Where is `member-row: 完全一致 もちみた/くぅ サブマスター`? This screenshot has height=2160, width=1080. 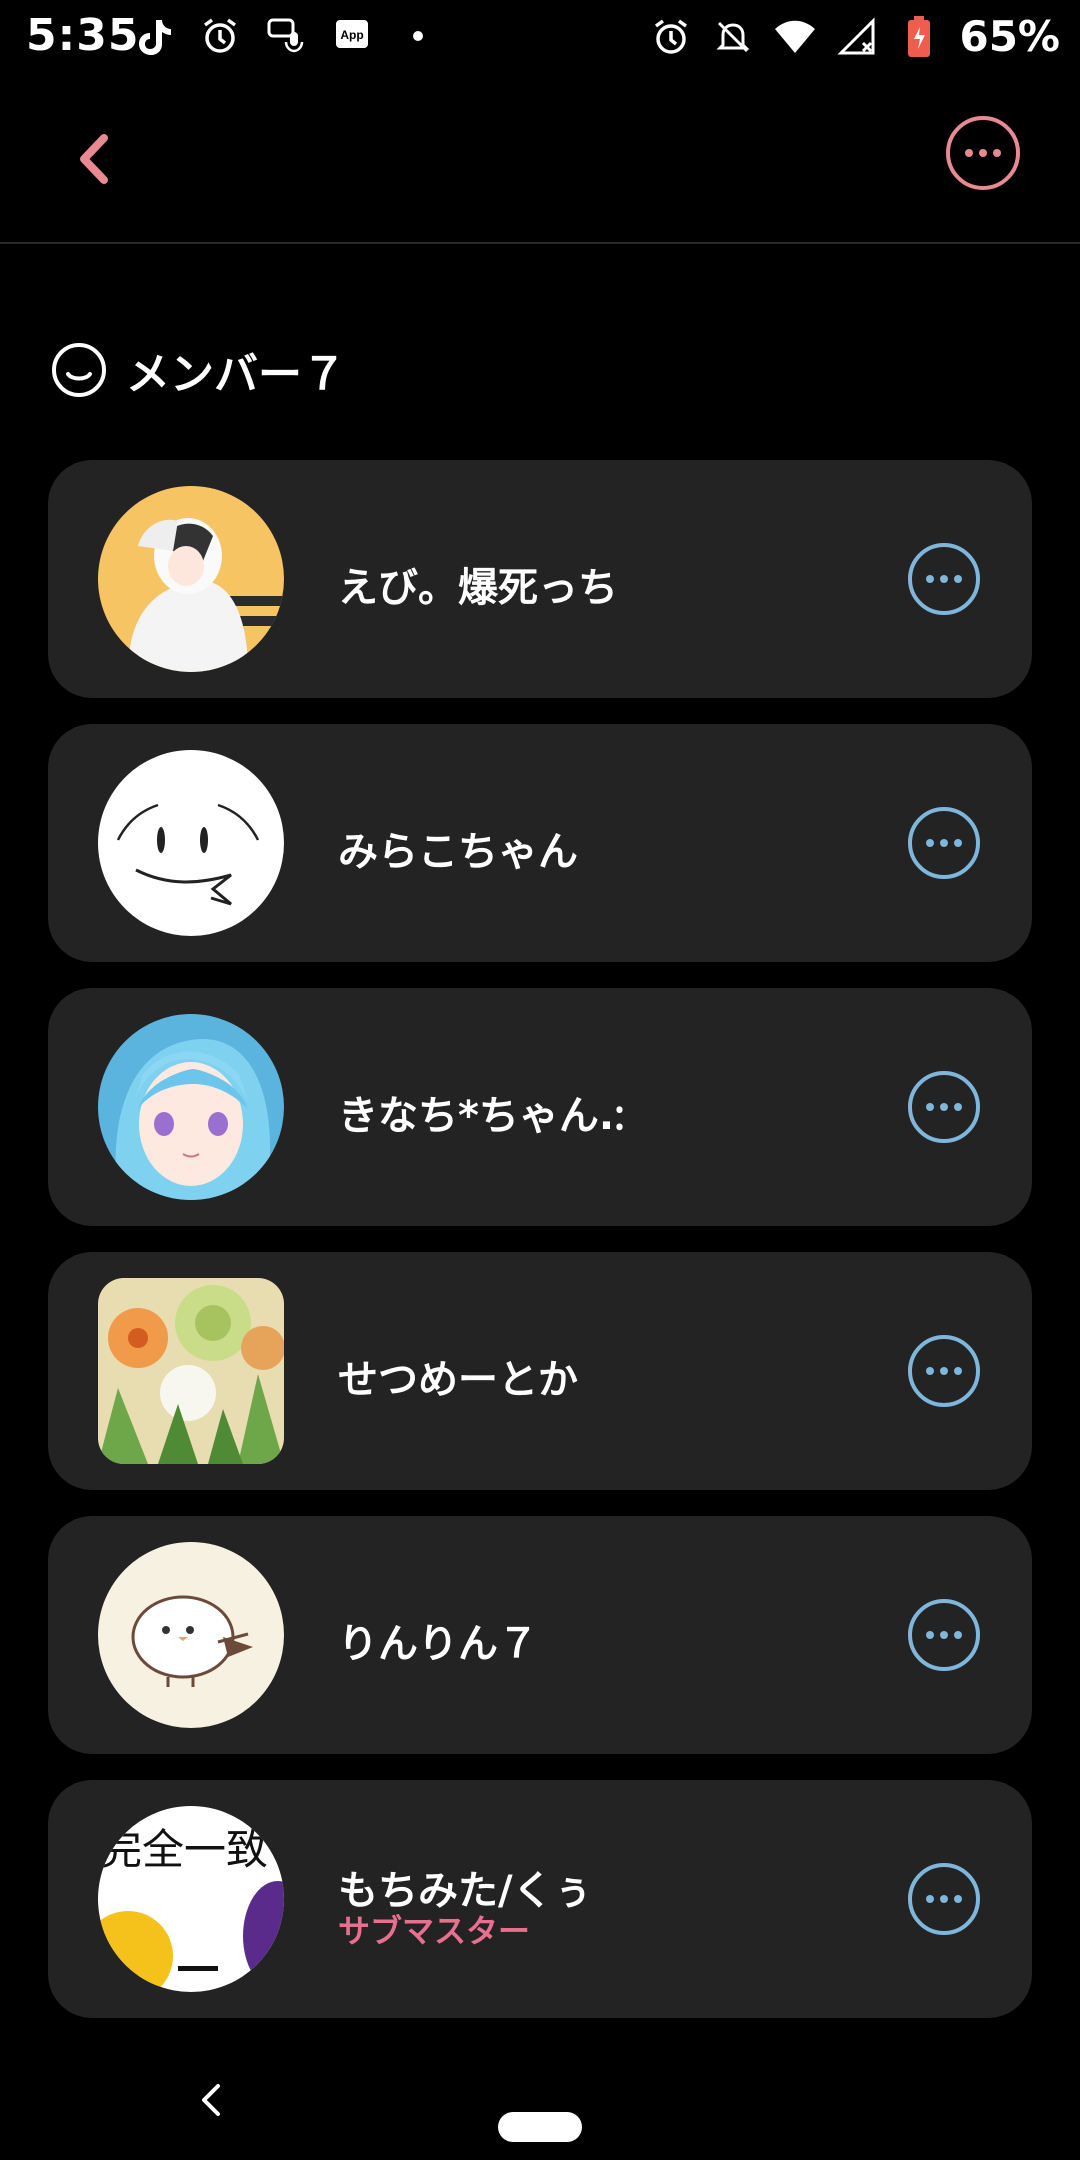
member-row: 完全一致 もちみた/くぅ サブマスター is located at coordinates (540, 1899).